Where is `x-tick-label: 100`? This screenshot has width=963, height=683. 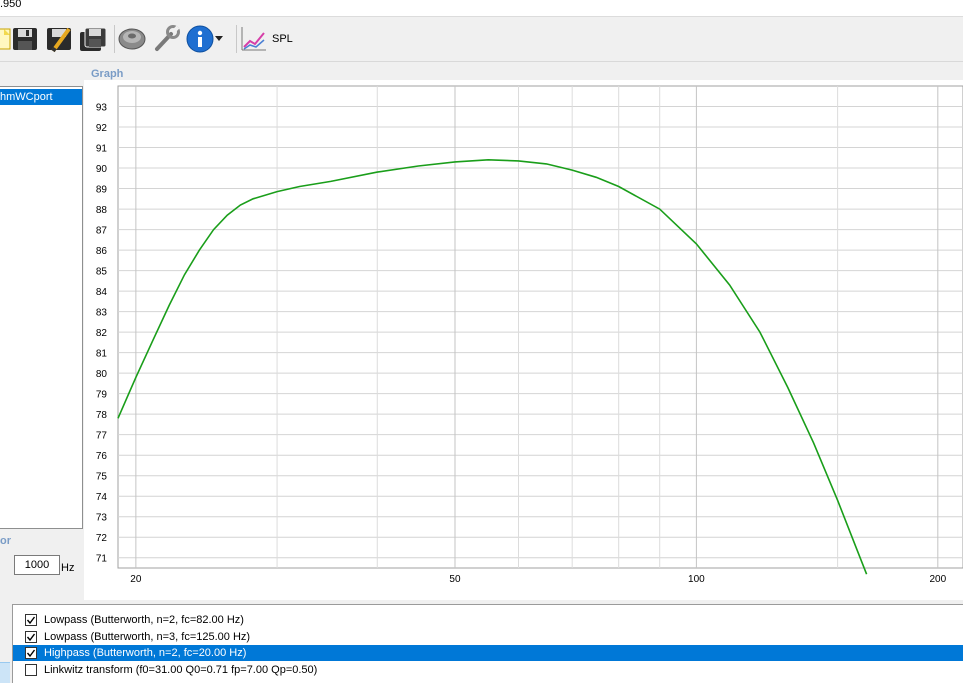
x-tick-label: 100 is located at coordinates (696, 579).